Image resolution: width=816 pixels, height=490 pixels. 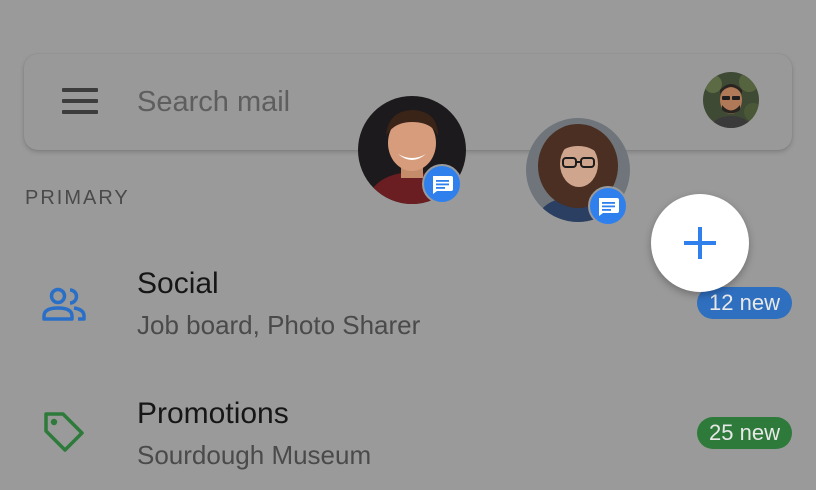 I want to click on section-label-primary: PRIMARY, so click(x=77, y=198).